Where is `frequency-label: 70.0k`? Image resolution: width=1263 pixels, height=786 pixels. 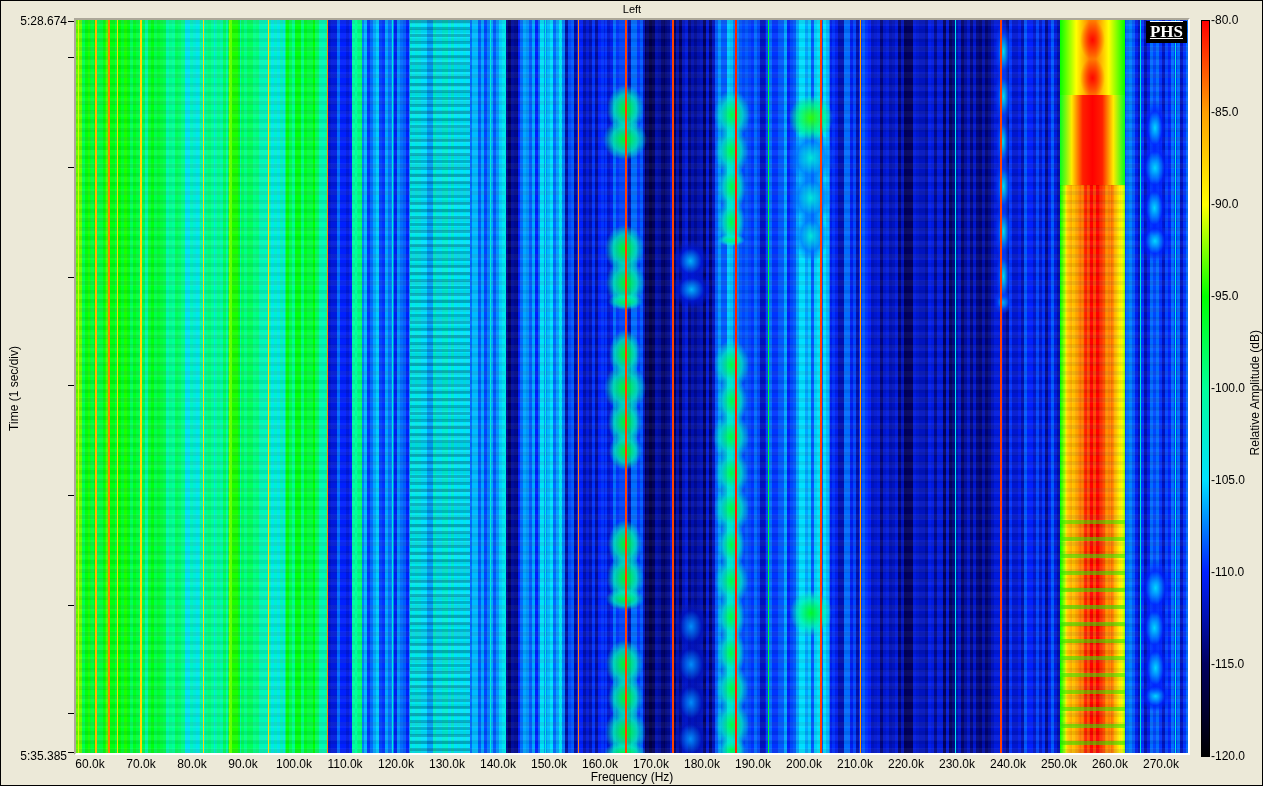
frequency-label: 70.0k is located at coordinates (141, 764).